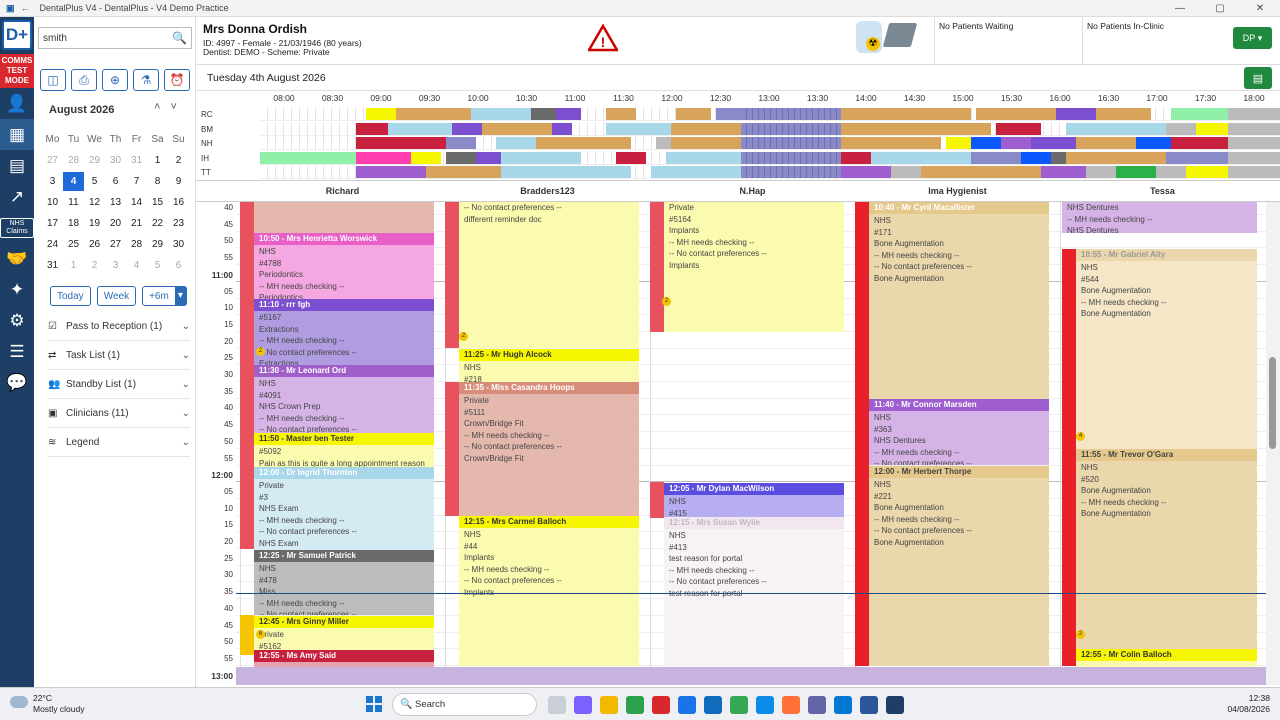 The image size is (1280, 720). Describe the element at coordinates (59, 704) in the screenshot. I see `weather-widget: 22°C Mostly cloudy` at that location.